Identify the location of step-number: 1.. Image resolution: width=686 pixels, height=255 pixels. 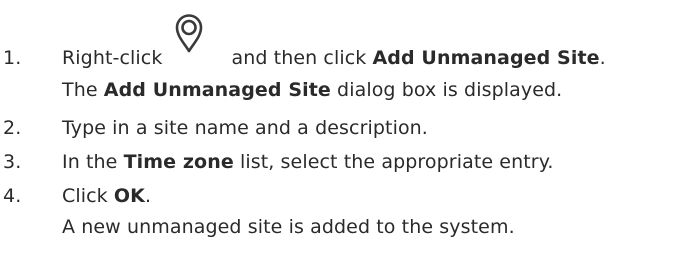
(12, 58).